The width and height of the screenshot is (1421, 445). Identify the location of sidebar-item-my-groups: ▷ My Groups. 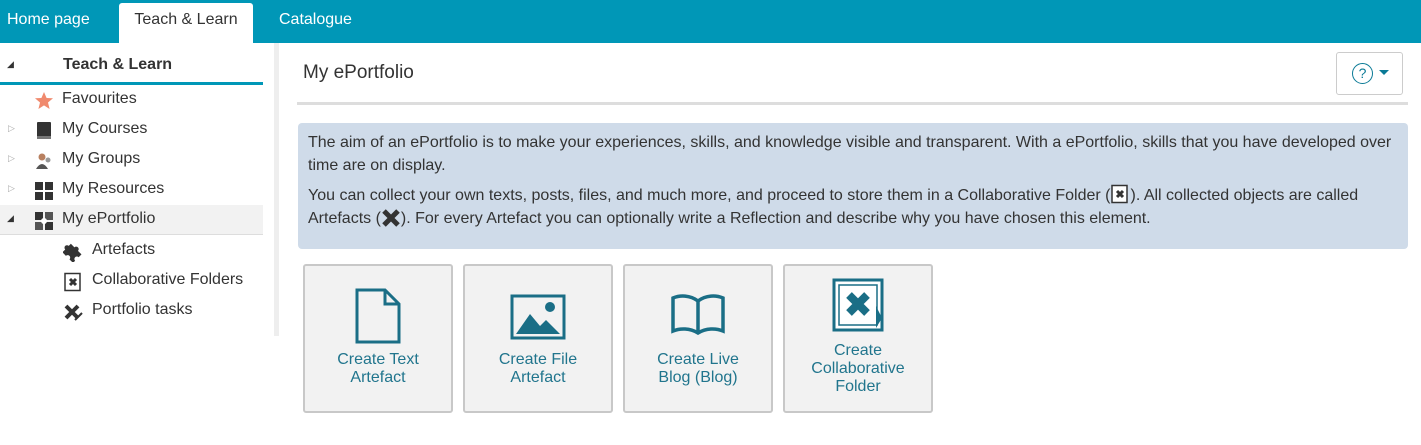
(131, 160).